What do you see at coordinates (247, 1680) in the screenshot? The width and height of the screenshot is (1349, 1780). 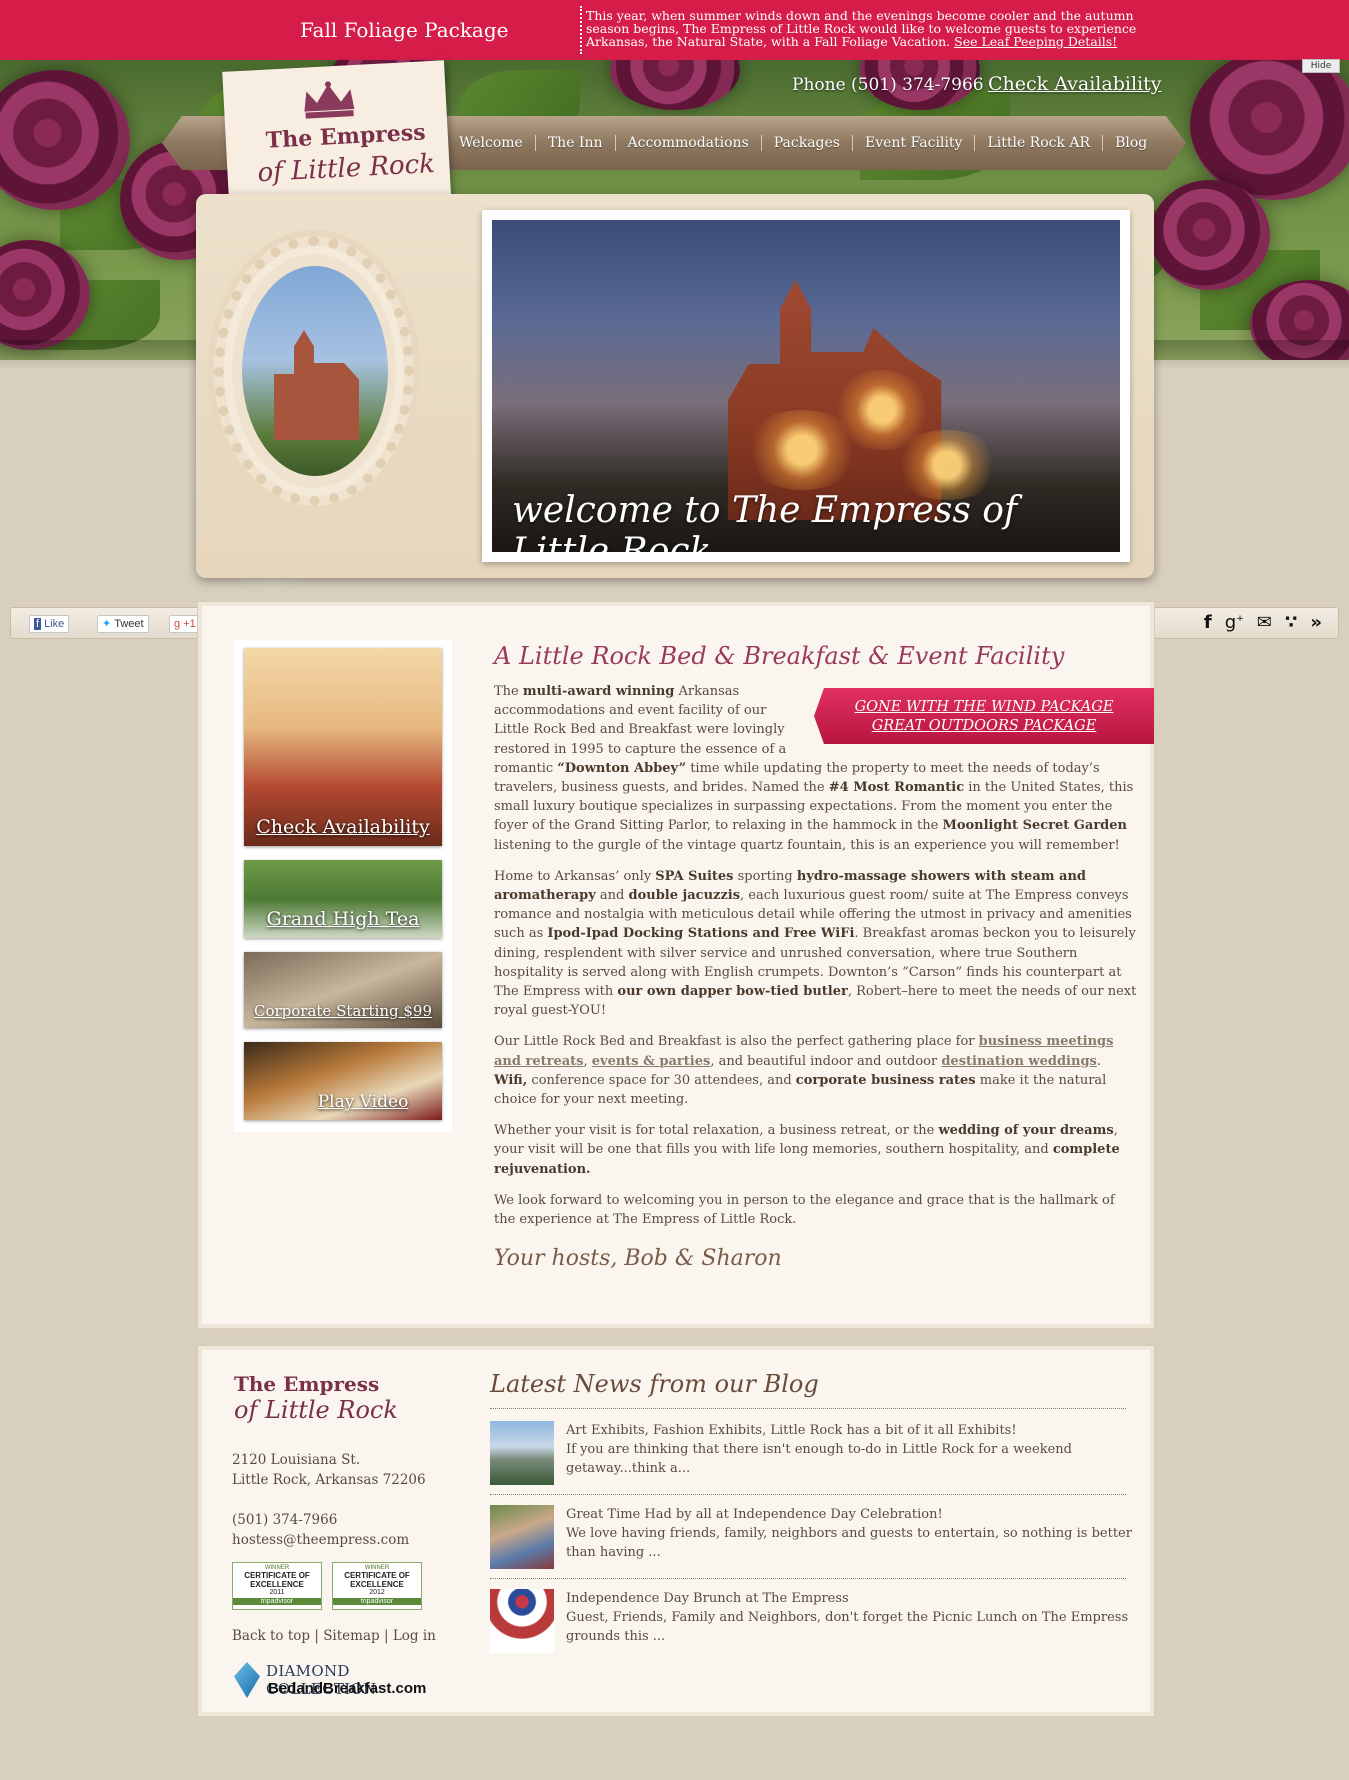 I see `diamond-icon` at bounding box center [247, 1680].